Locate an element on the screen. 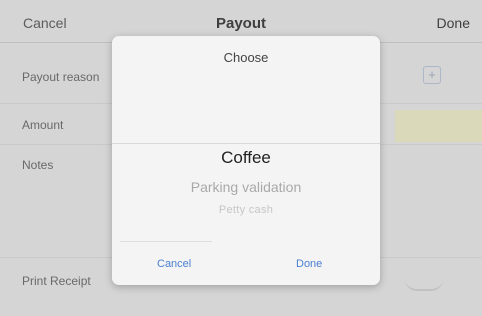  picker-option-coffee: Coffee is located at coordinates (246, 158).